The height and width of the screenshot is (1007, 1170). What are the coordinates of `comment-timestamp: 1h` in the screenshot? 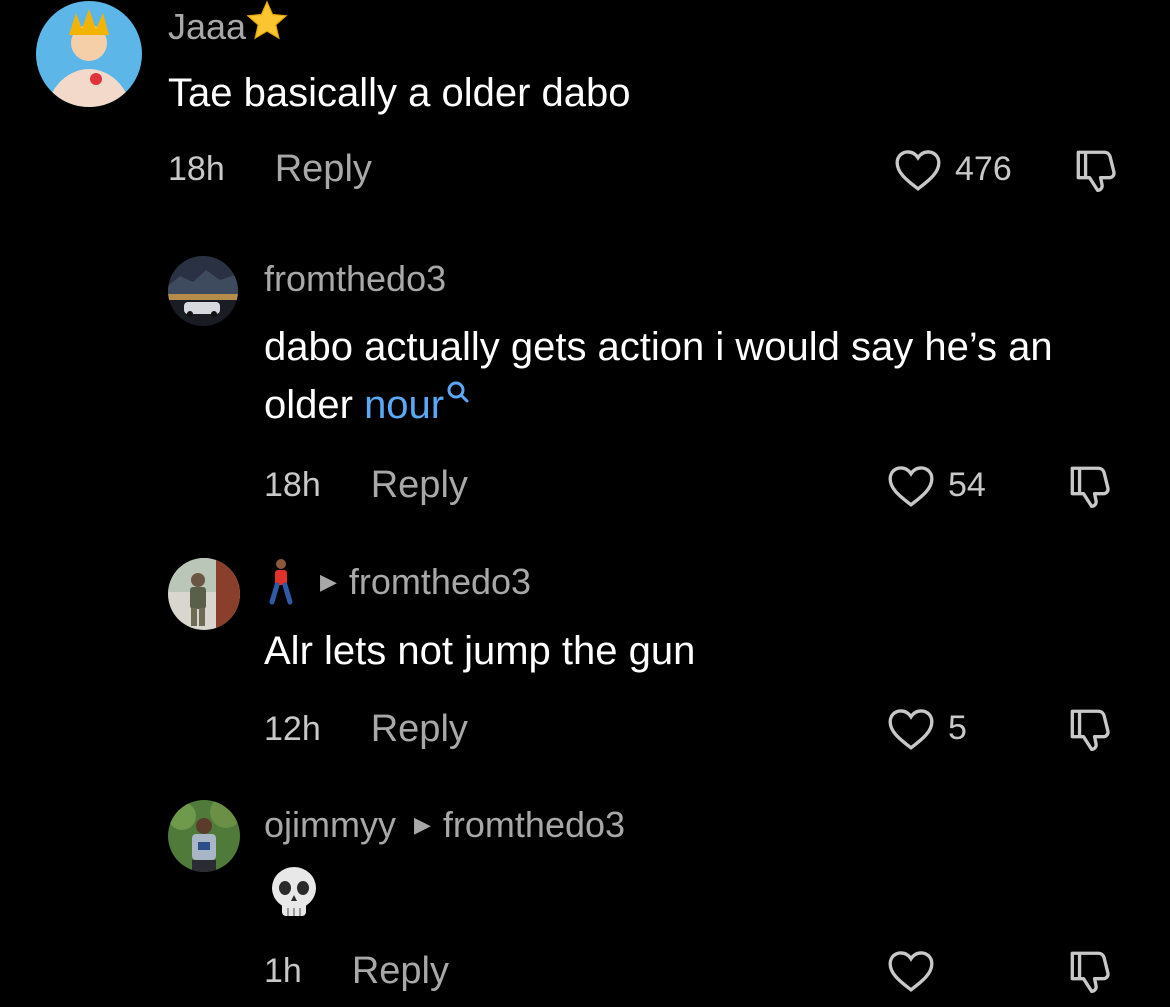 It's located at (283, 971).